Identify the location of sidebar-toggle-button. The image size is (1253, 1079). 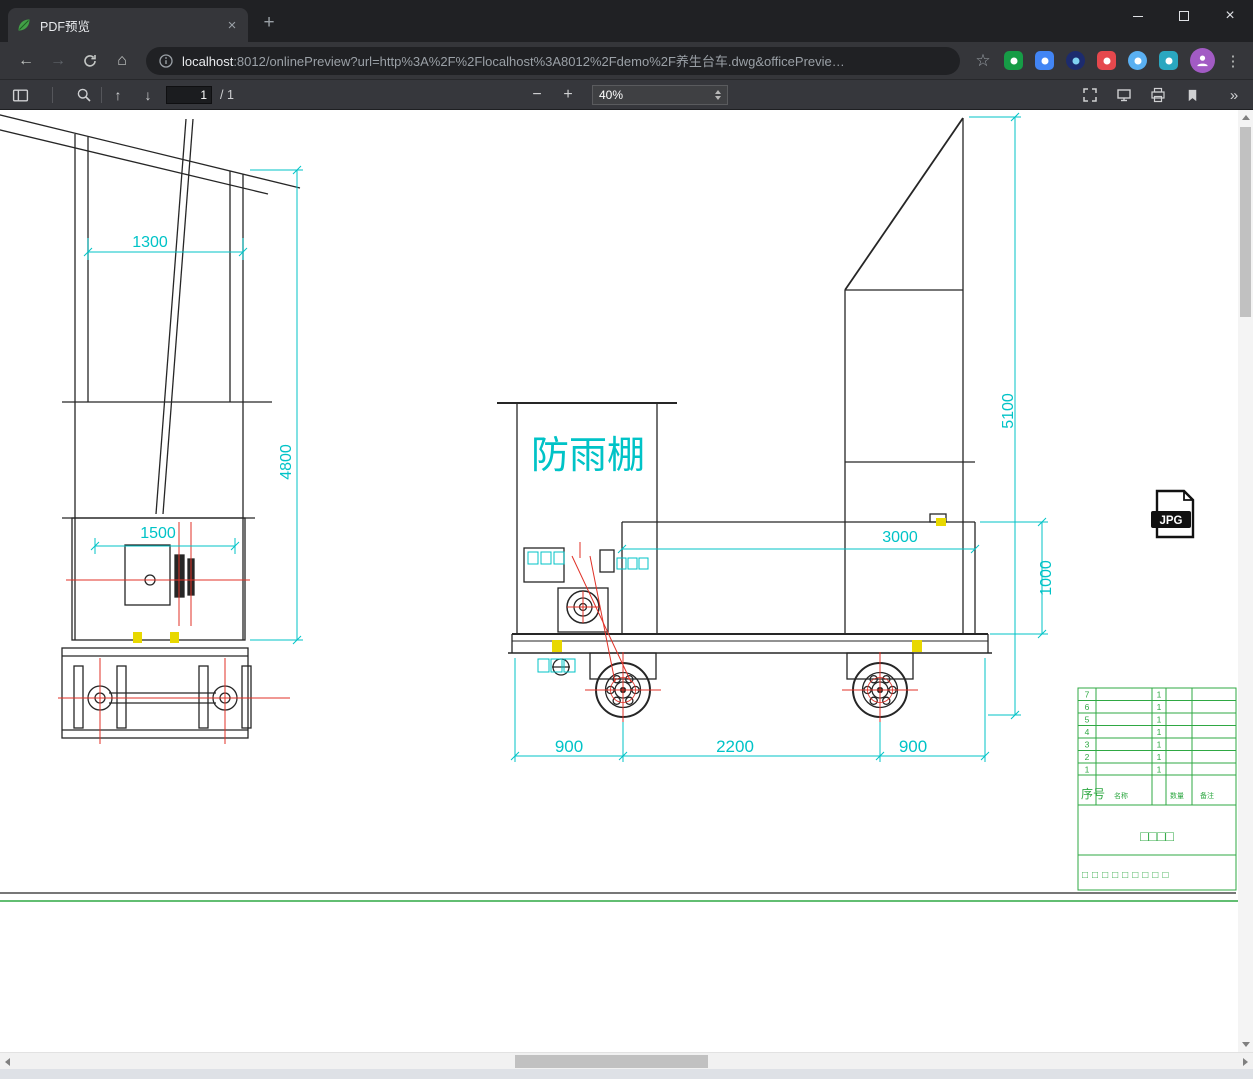
(20, 95).